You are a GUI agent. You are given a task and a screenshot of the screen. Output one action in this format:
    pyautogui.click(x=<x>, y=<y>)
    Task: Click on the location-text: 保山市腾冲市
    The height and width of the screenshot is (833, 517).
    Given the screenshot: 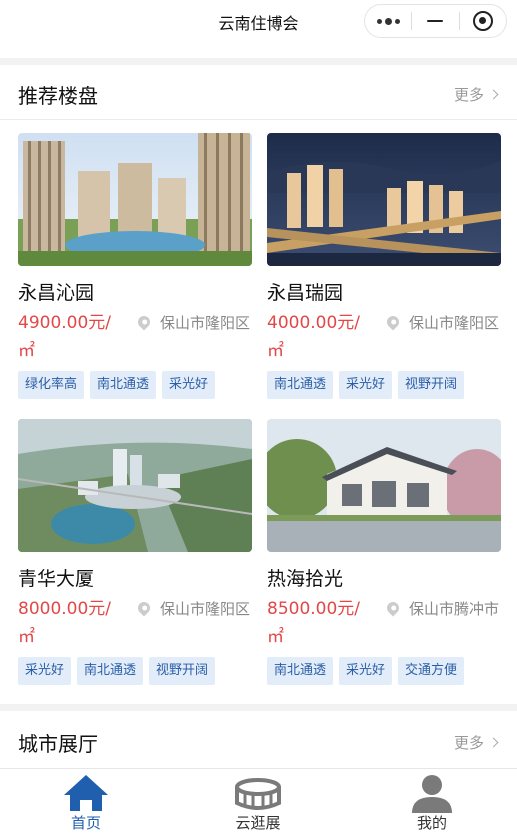 What is the action you would take?
    pyautogui.click(x=454, y=609)
    